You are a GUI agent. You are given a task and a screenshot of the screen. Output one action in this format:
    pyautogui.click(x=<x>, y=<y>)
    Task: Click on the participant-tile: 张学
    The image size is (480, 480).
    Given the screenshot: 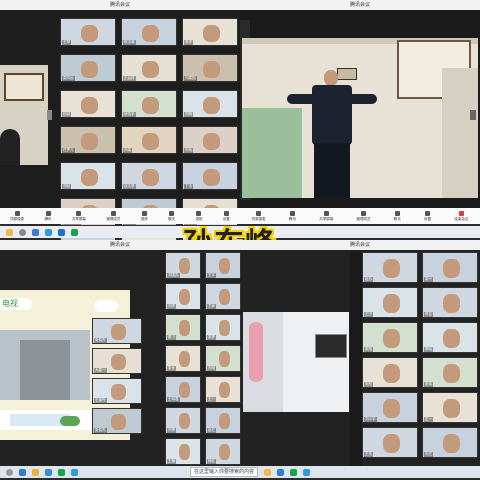 What is the action you would take?
    pyautogui.click(x=210, y=32)
    